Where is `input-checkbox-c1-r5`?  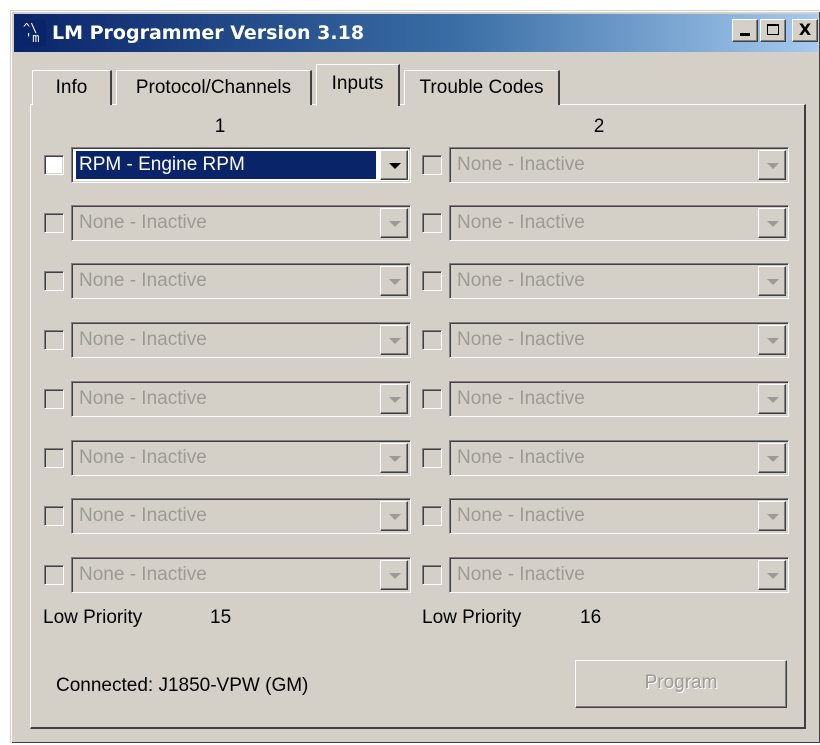
input-checkbox-c1-r5 is located at coordinates (54, 399).